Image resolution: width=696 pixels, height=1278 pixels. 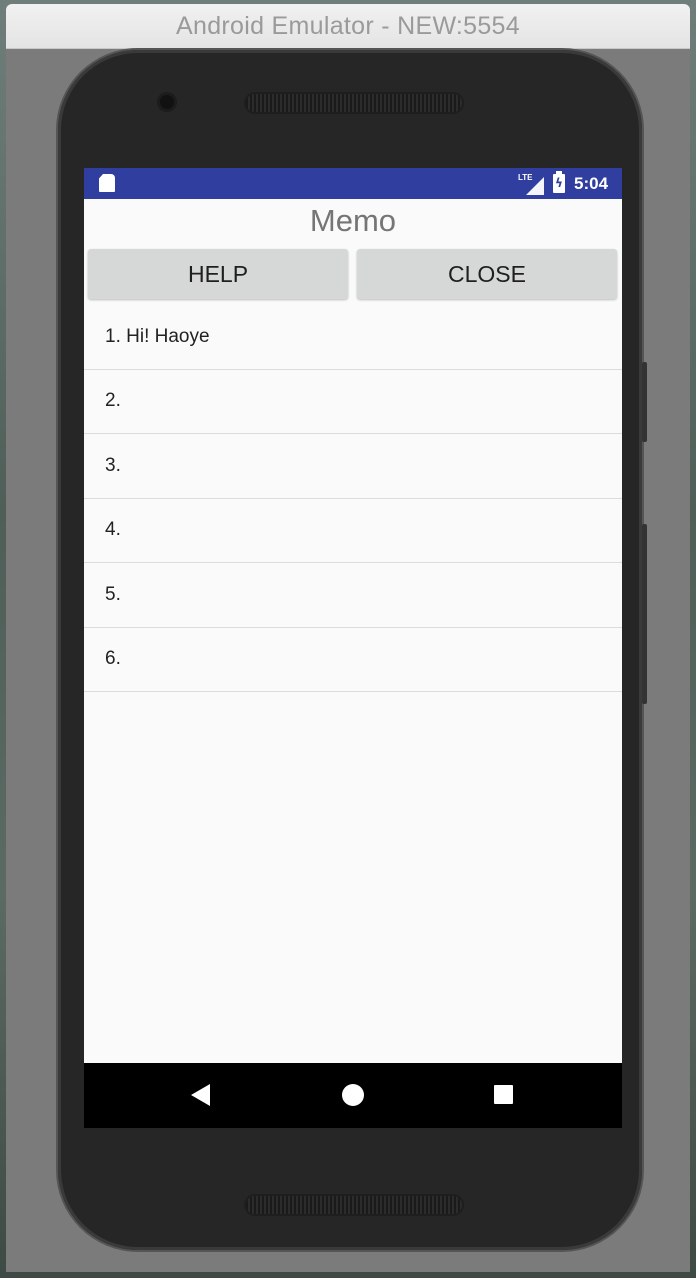 What do you see at coordinates (644, 614) in the screenshot?
I see `volume-button` at bounding box center [644, 614].